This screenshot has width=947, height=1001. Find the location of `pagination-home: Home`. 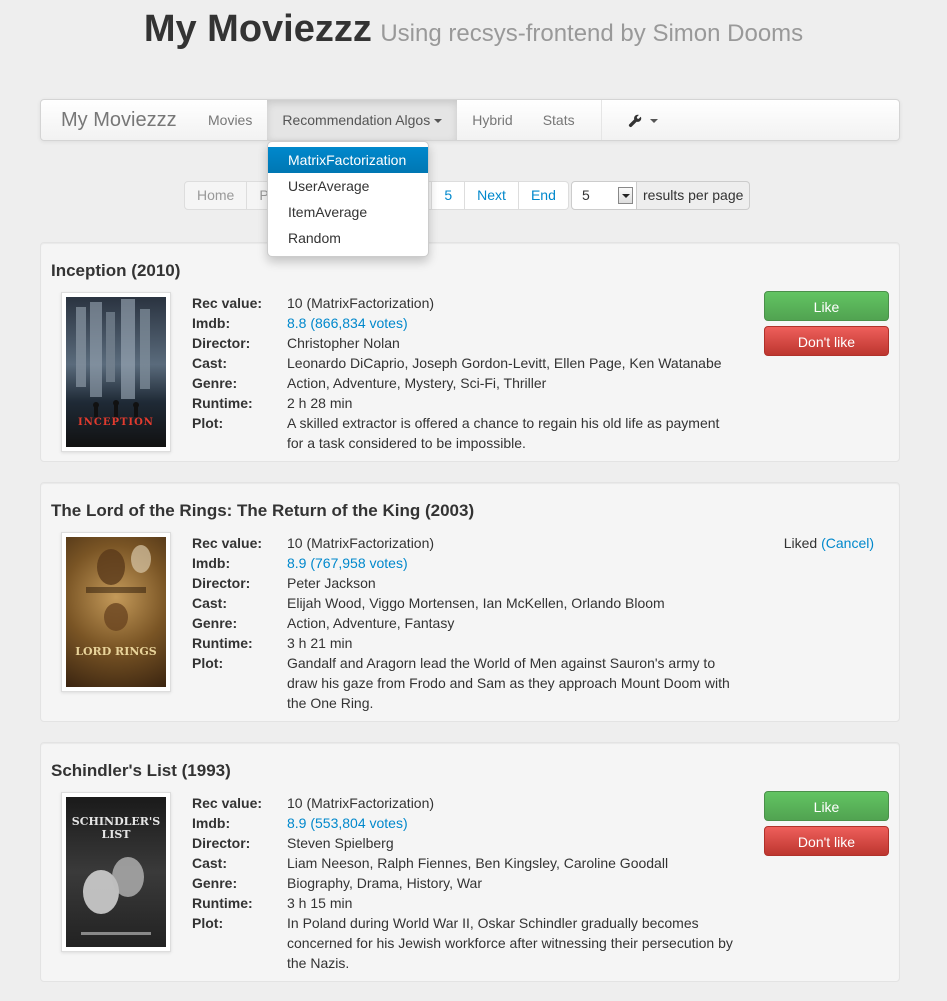

pagination-home: Home is located at coordinates (216, 195).